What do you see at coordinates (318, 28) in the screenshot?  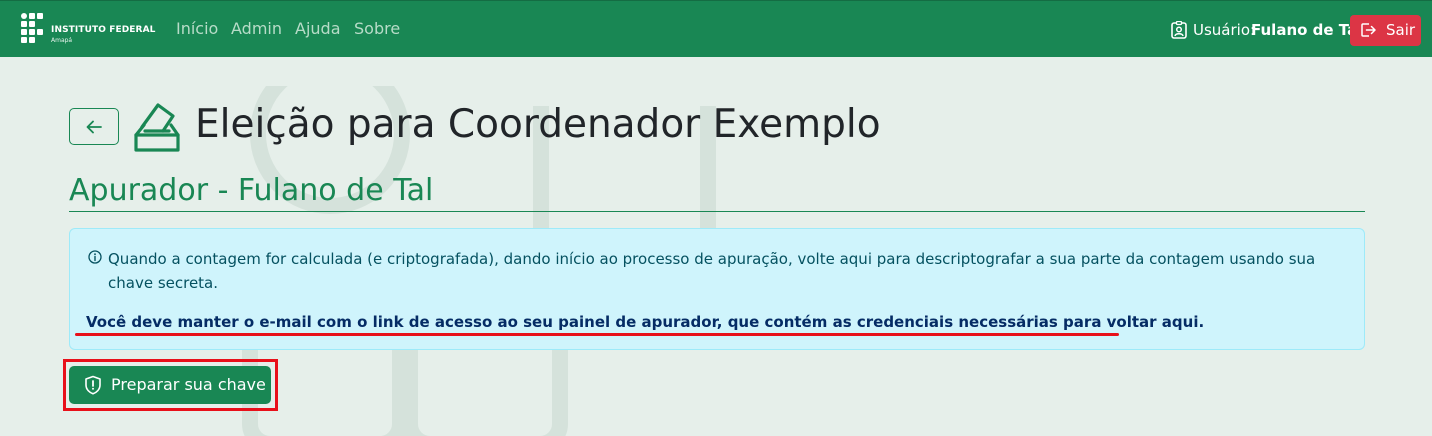 I see `nav-link-ajuda: Ajuda` at bounding box center [318, 28].